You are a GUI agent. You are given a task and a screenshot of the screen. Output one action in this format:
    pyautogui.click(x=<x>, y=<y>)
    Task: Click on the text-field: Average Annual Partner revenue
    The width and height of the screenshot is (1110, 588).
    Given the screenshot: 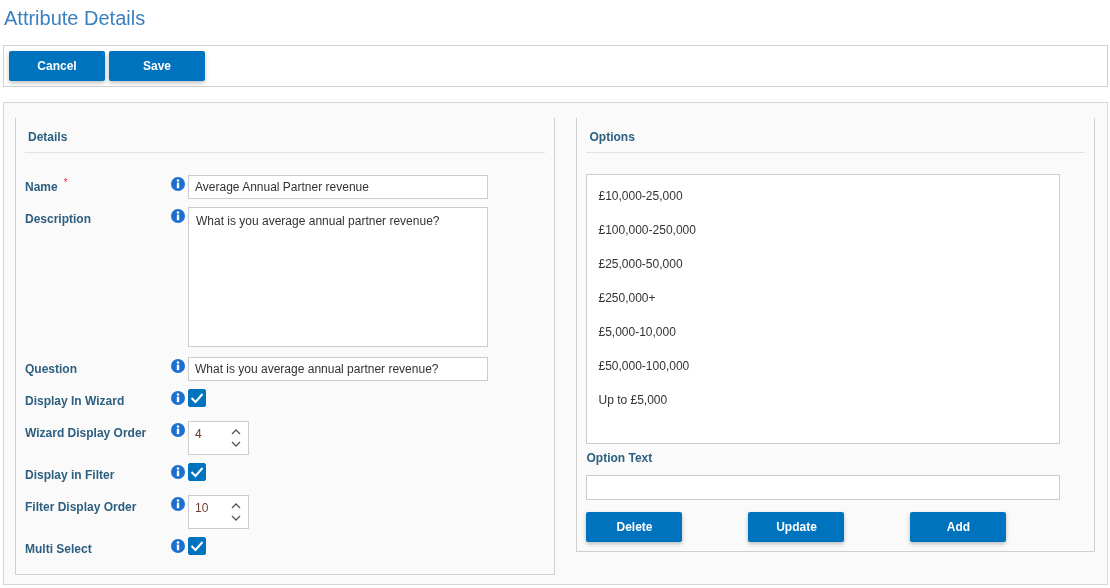 What is the action you would take?
    pyautogui.click(x=338, y=187)
    